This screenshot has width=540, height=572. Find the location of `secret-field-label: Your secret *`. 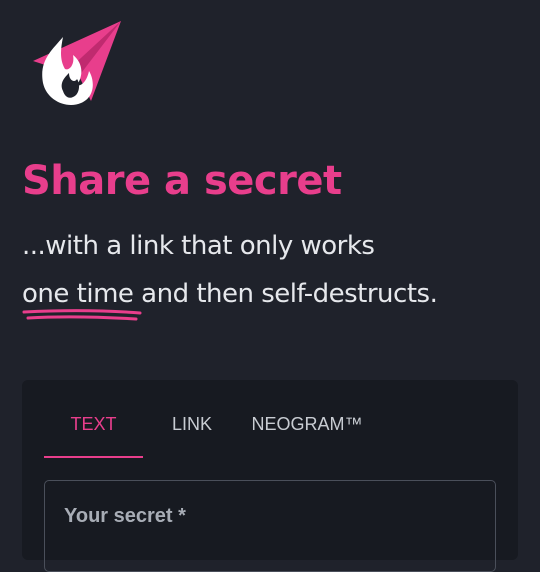

secret-field-label: Your secret * is located at coordinates (125, 516).